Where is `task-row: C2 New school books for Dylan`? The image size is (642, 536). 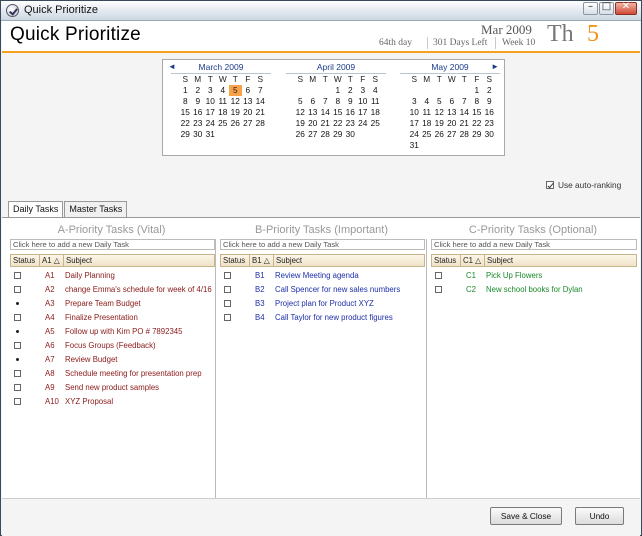
task-row: C2 New school books for Dylan is located at coordinates (534, 290).